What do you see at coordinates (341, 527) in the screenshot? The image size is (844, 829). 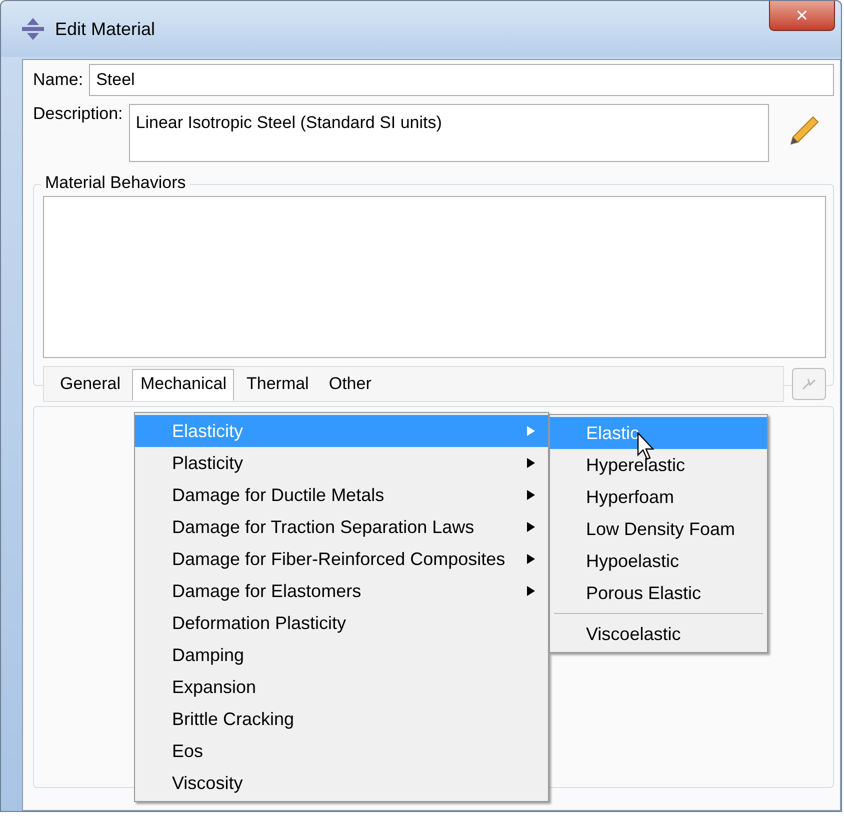 I see `menu-item: Damage for Traction Separation Laws` at bounding box center [341, 527].